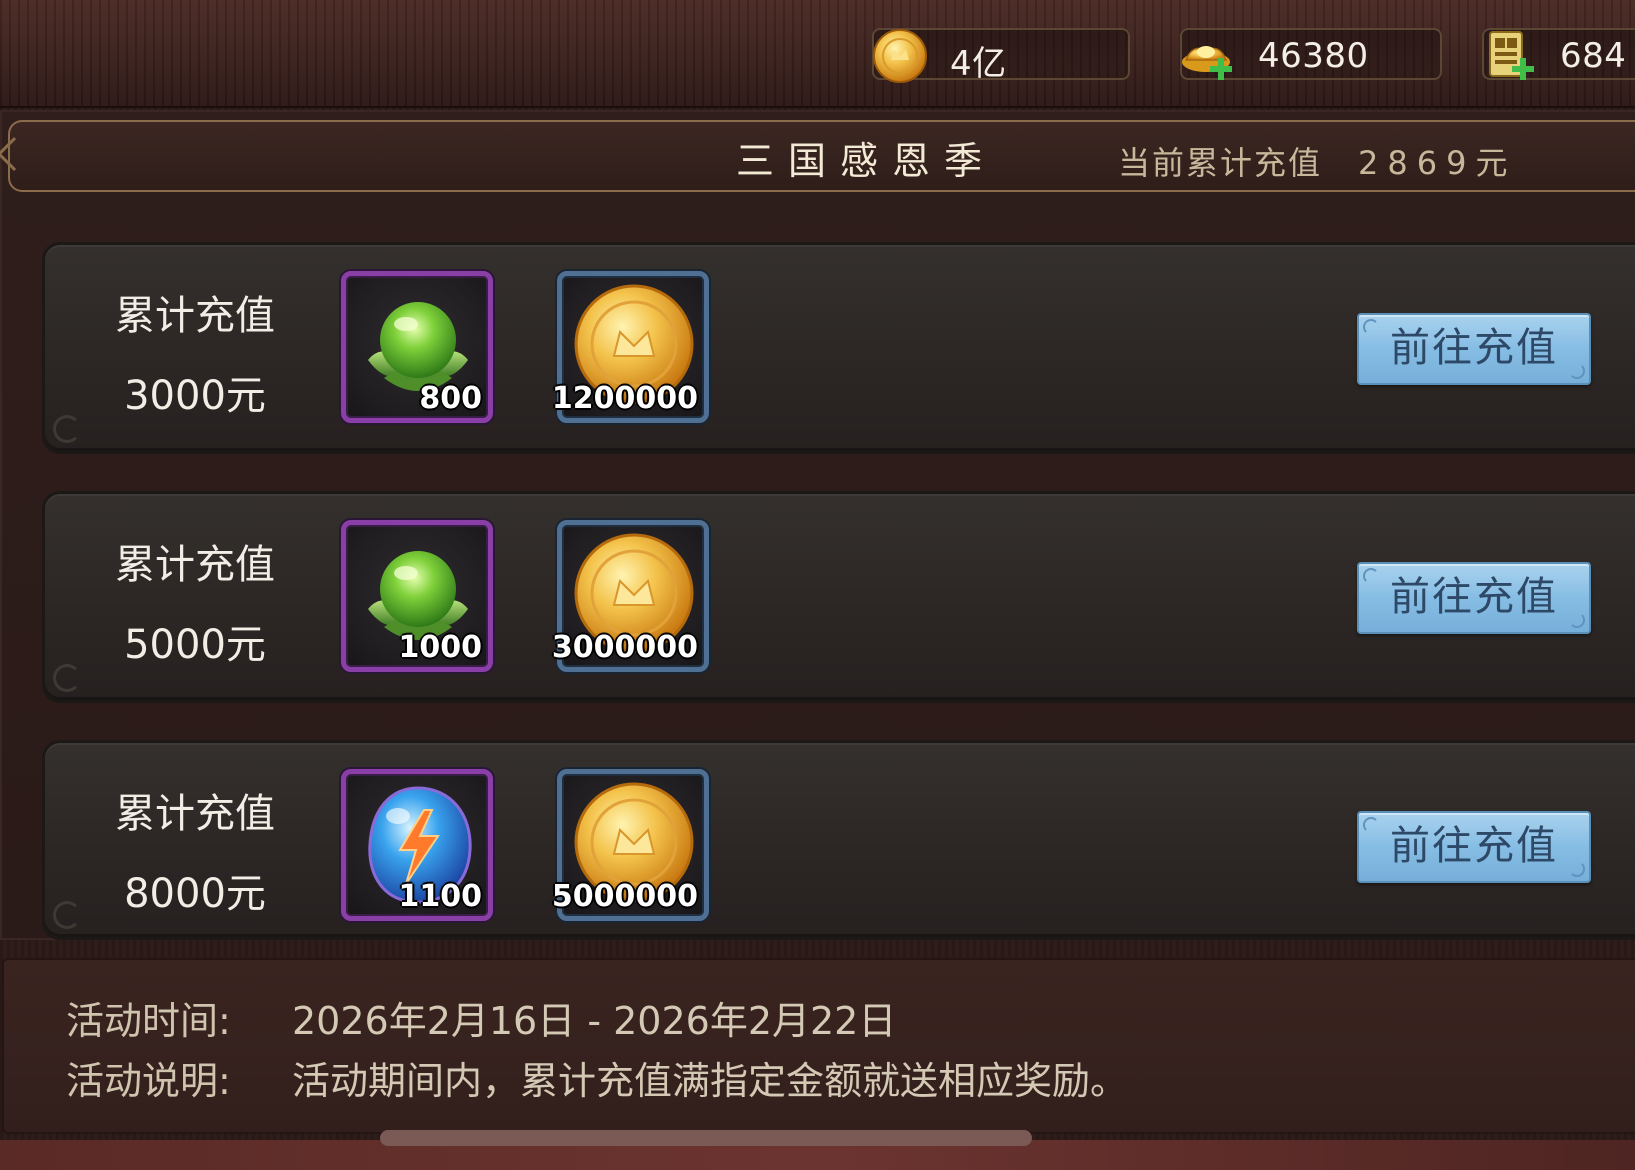 The image size is (1635, 1170). What do you see at coordinates (440, 647) in the screenshot?
I see `item-quantity: 1000` at bounding box center [440, 647].